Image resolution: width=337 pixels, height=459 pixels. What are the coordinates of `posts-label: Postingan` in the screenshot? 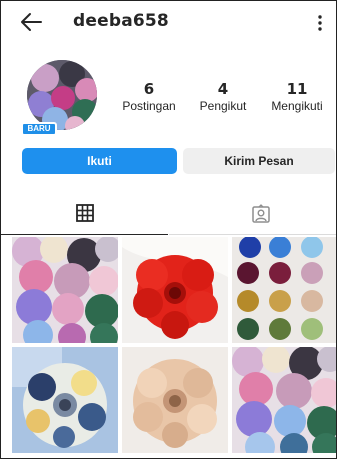 It's located at (149, 106).